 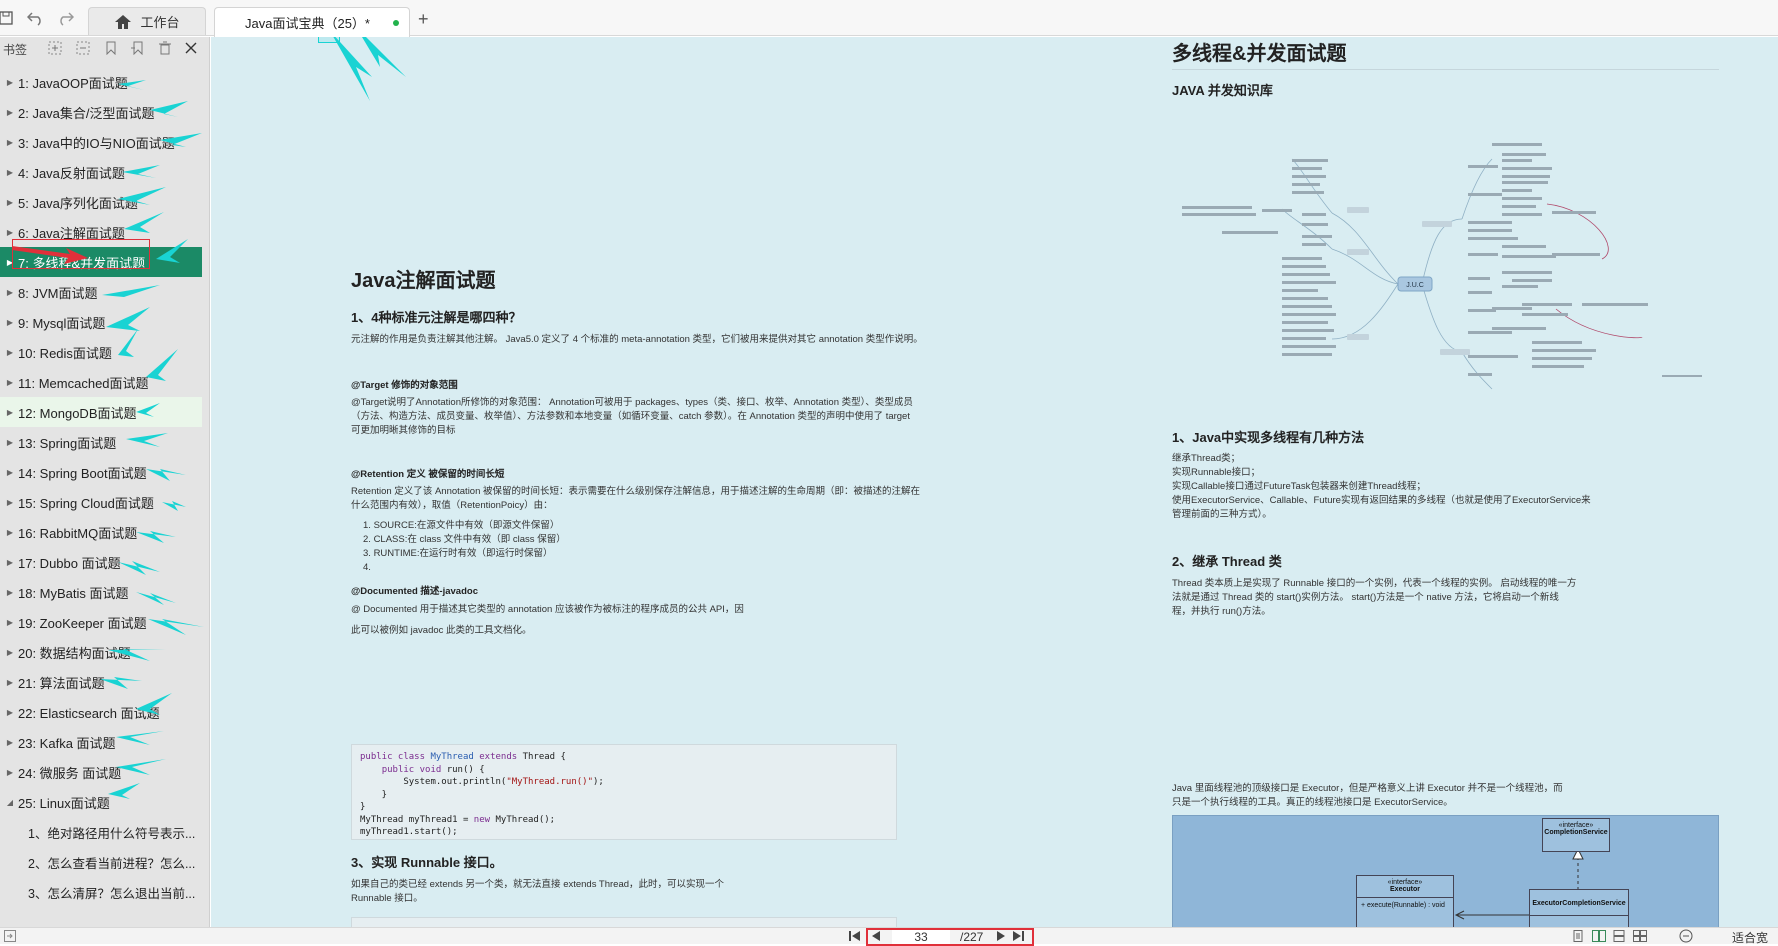 I want to click on sidebar-item-mongodb: ▶ 12: MongoDB面试题, so click(x=101, y=412).